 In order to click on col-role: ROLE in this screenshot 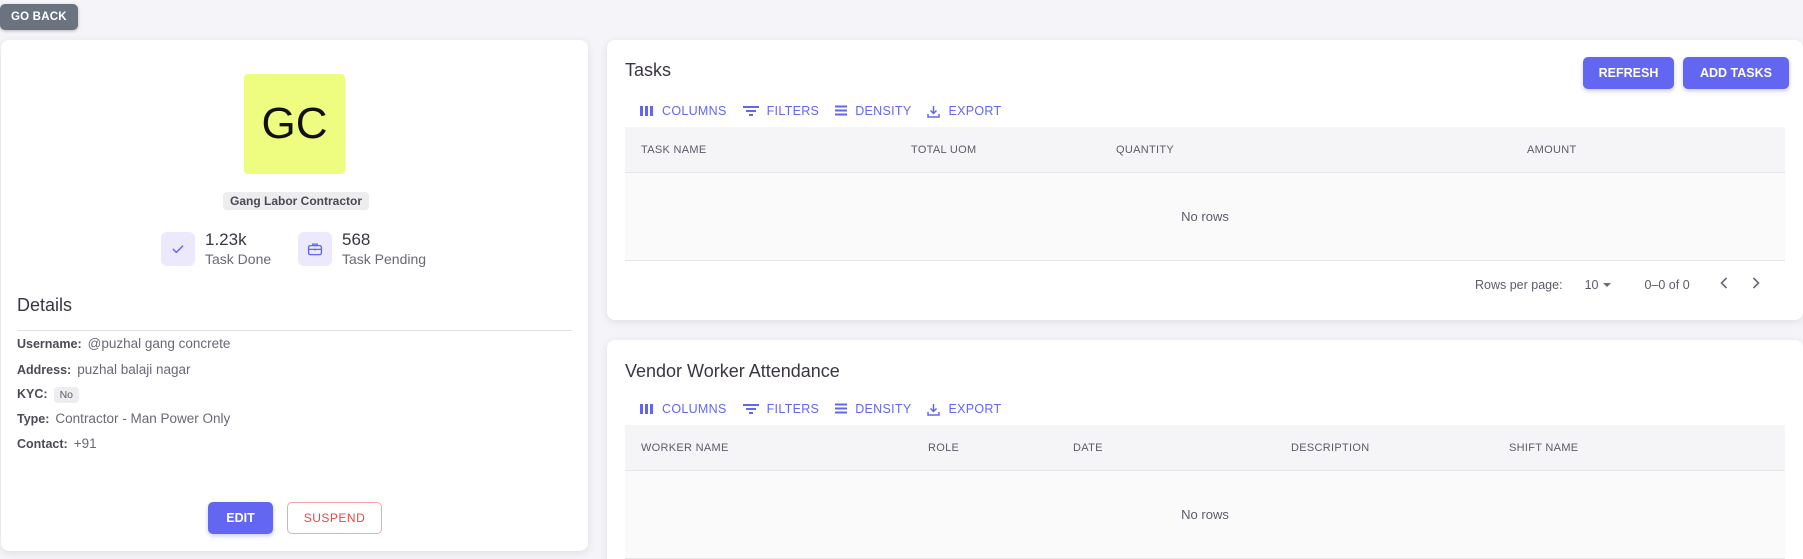, I will do `click(943, 448)`.